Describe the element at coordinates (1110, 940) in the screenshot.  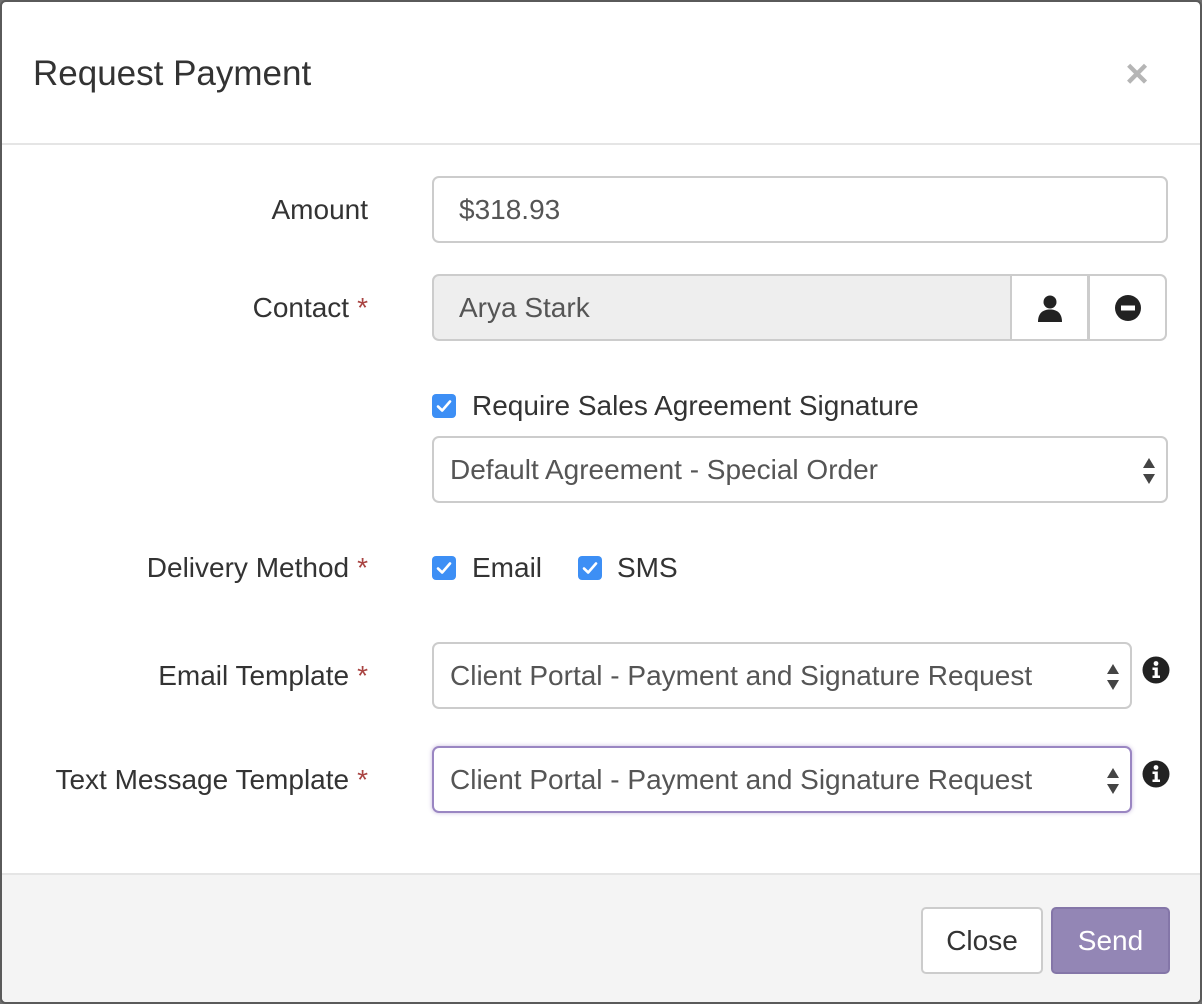
I see `send-button: Send` at that location.